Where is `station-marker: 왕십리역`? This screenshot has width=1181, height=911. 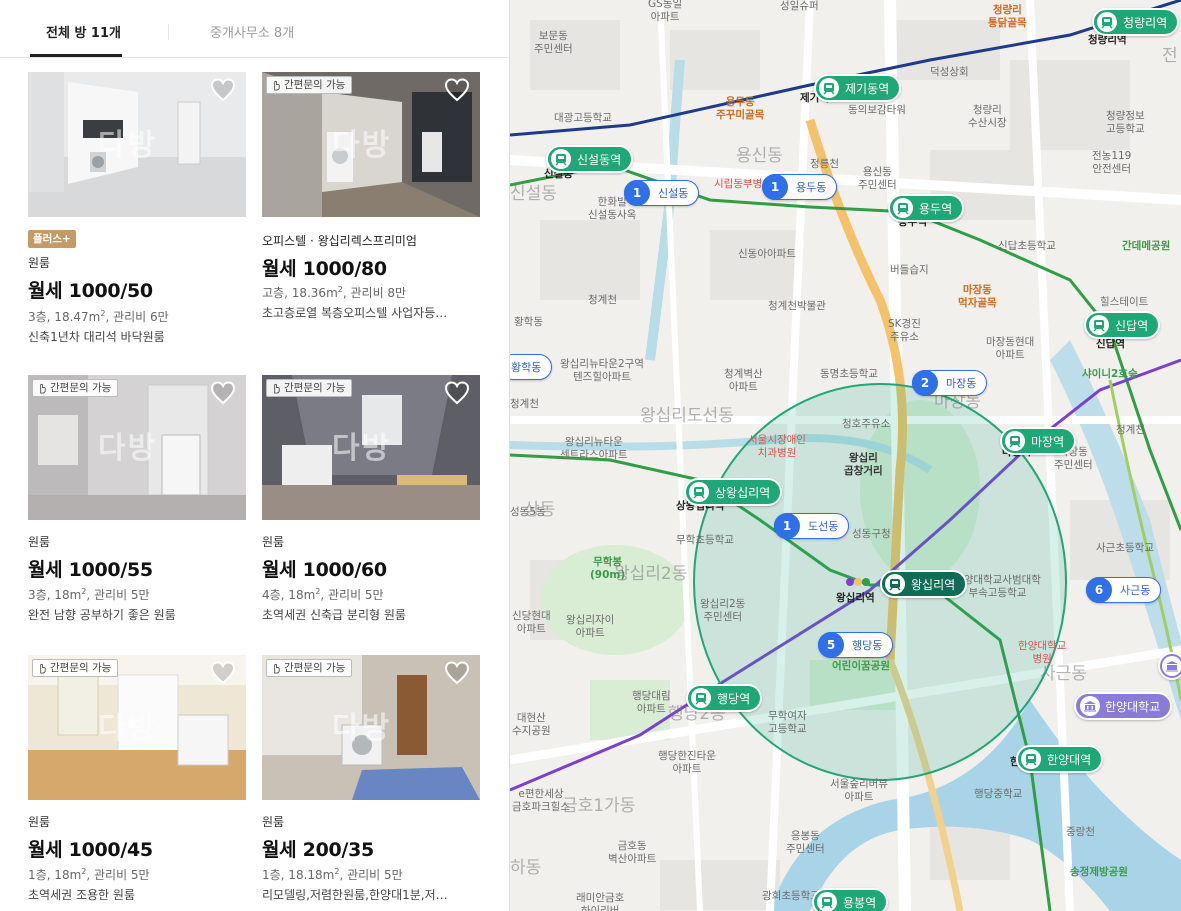
station-marker: 왕십리역 is located at coordinates (924, 584).